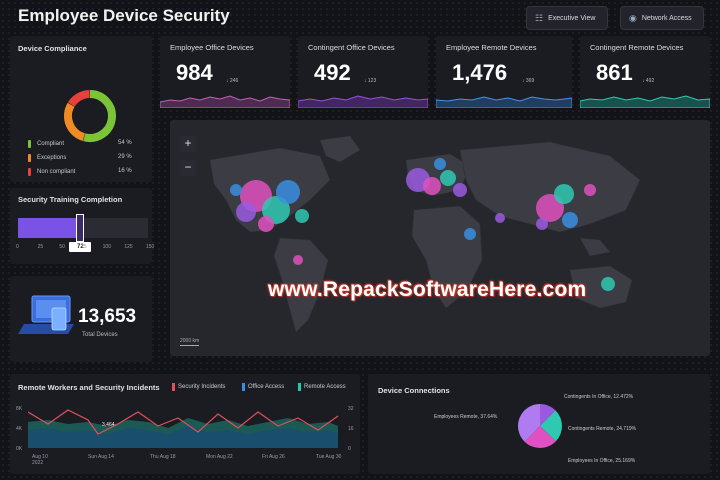 The height and width of the screenshot is (480, 720). What do you see at coordinates (266, 387) in the screenshot?
I see `legend-label: Office Access` at bounding box center [266, 387].